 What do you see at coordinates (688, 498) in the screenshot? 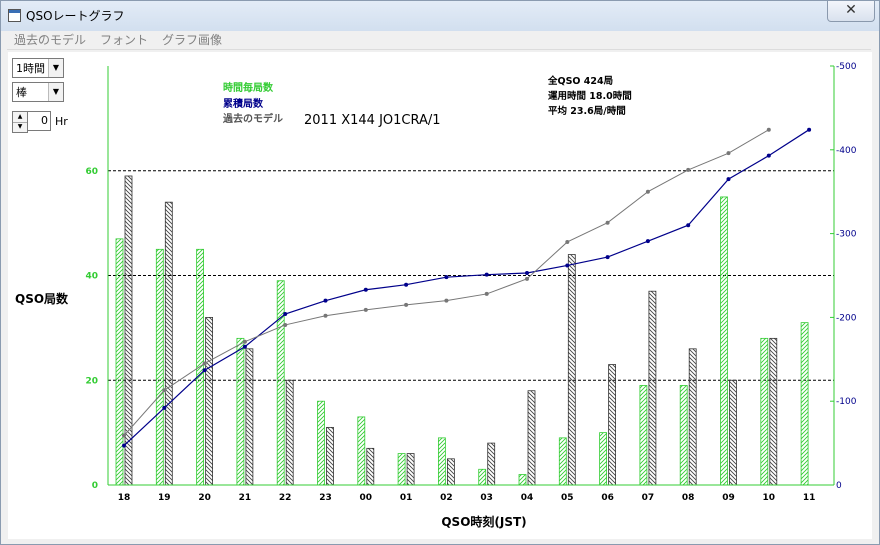
I see `x-tick-label: 08` at bounding box center [688, 498].